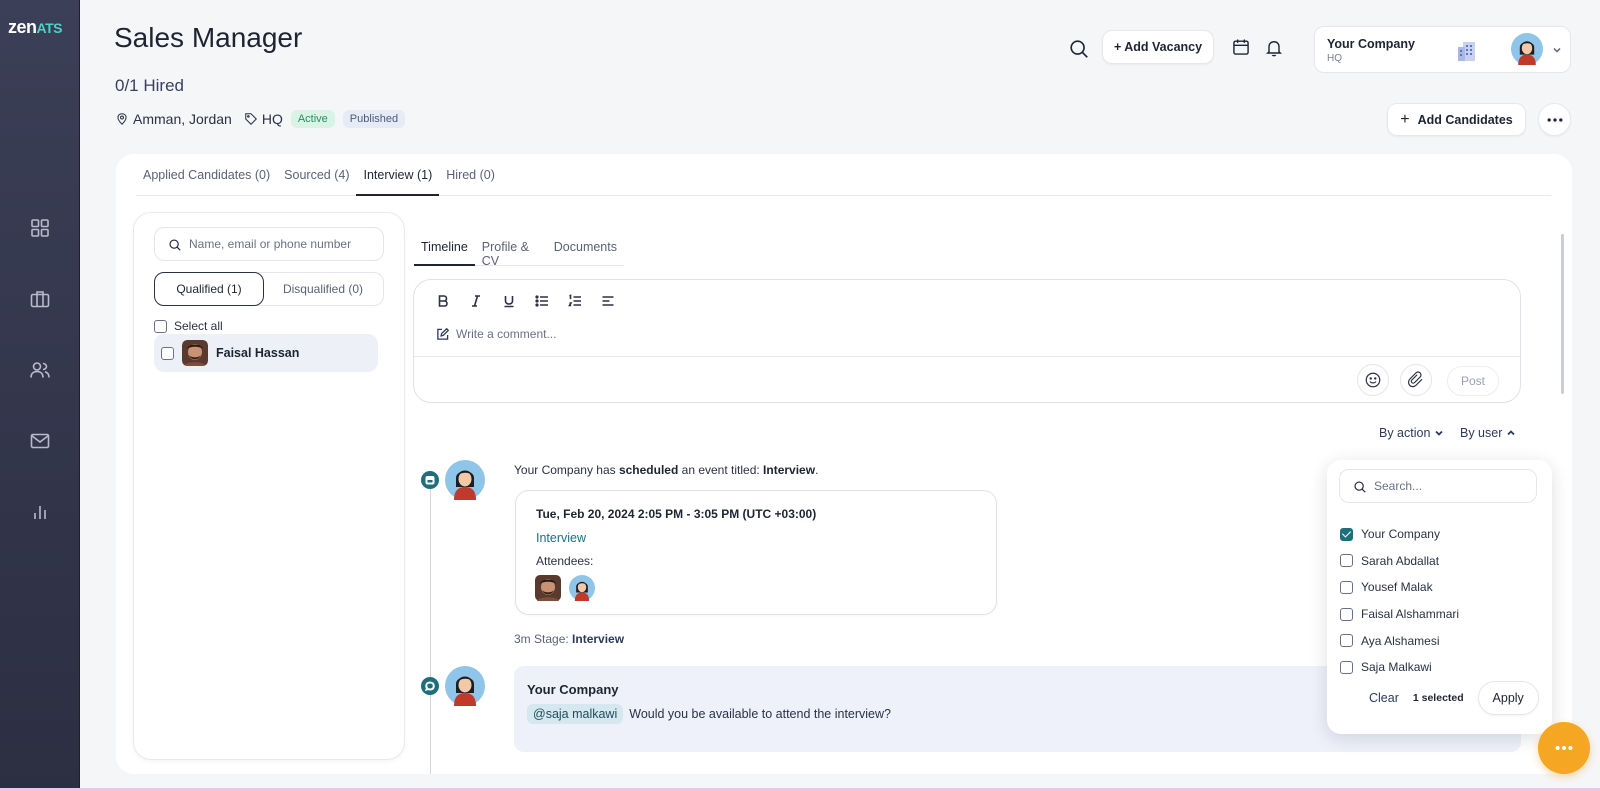 The image size is (1600, 791). I want to click on tab-timeline: Timeline, so click(444, 249).